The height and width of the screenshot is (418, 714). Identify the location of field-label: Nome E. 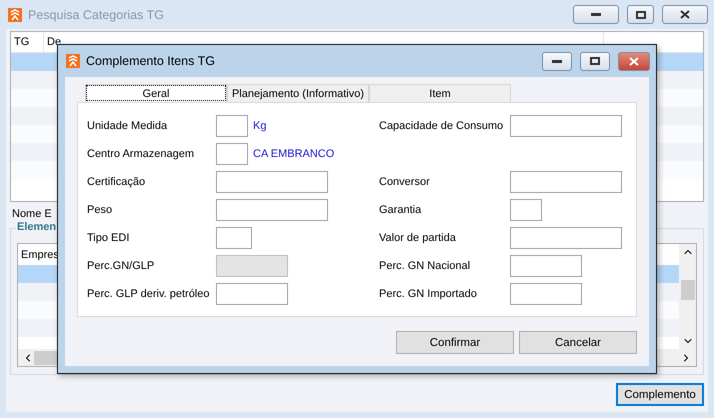
(32, 214).